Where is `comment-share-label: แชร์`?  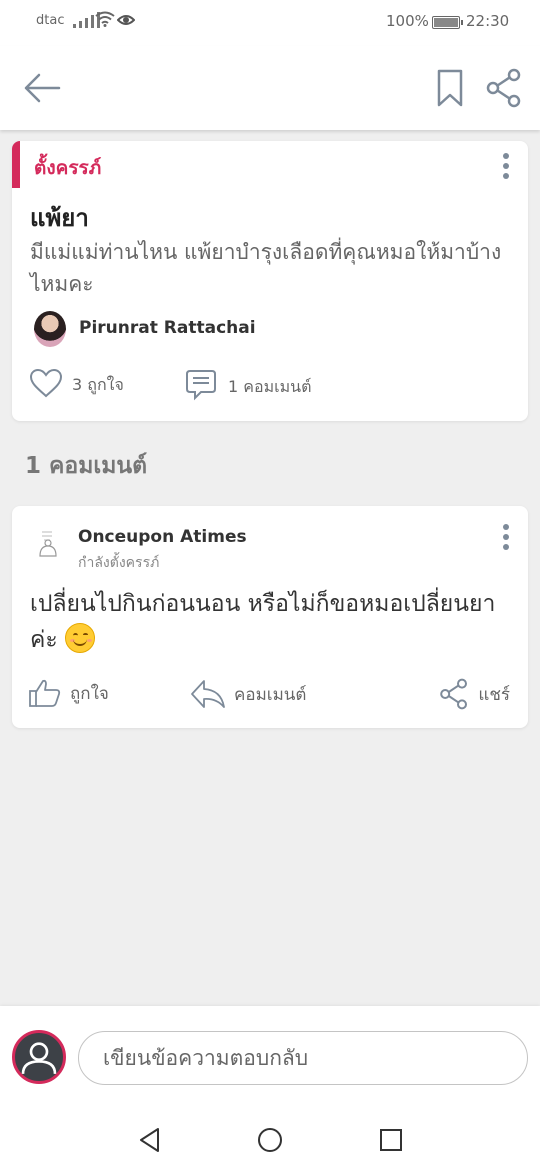
comment-share-label: แชร์ is located at coordinates (494, 694).